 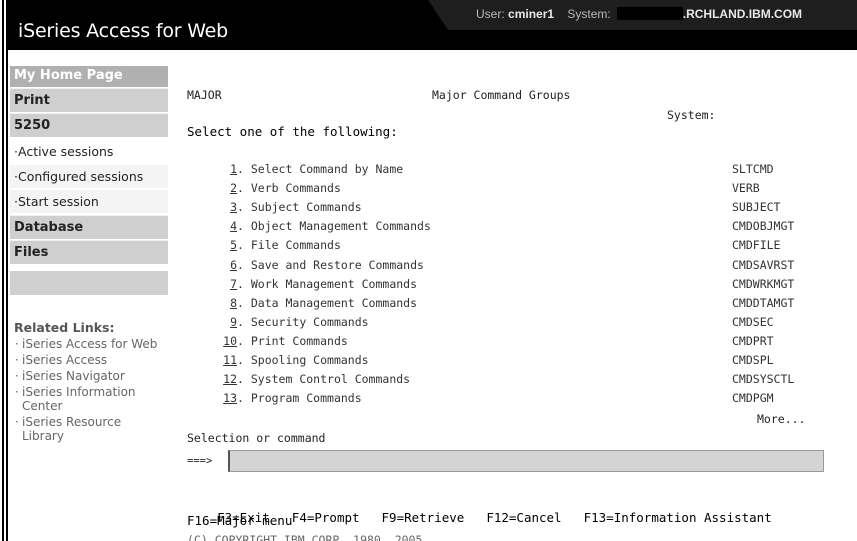 What do you see at coordinates (756, 245) in the screenshot?
I see `command-option-code: CMDFILE` at bounding box center [756, 245].